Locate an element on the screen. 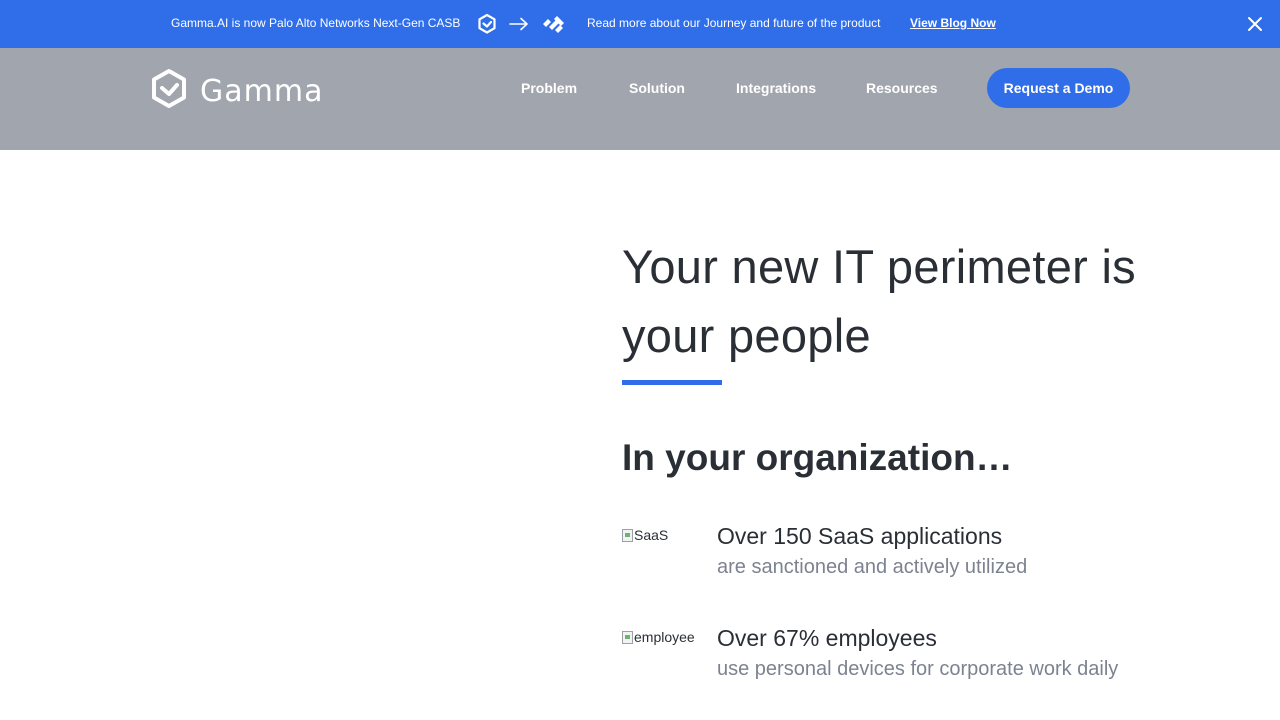  nav-solution: Solution is located at coordinates (657, 88).